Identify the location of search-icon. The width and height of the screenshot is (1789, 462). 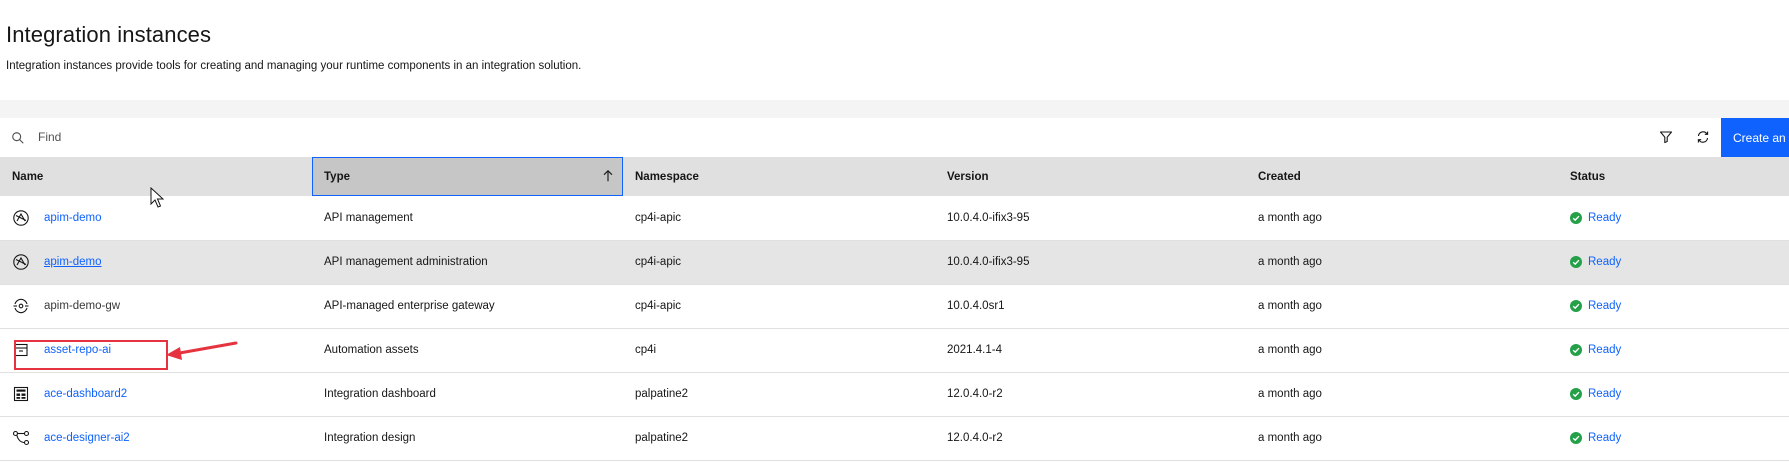
(18, 138).